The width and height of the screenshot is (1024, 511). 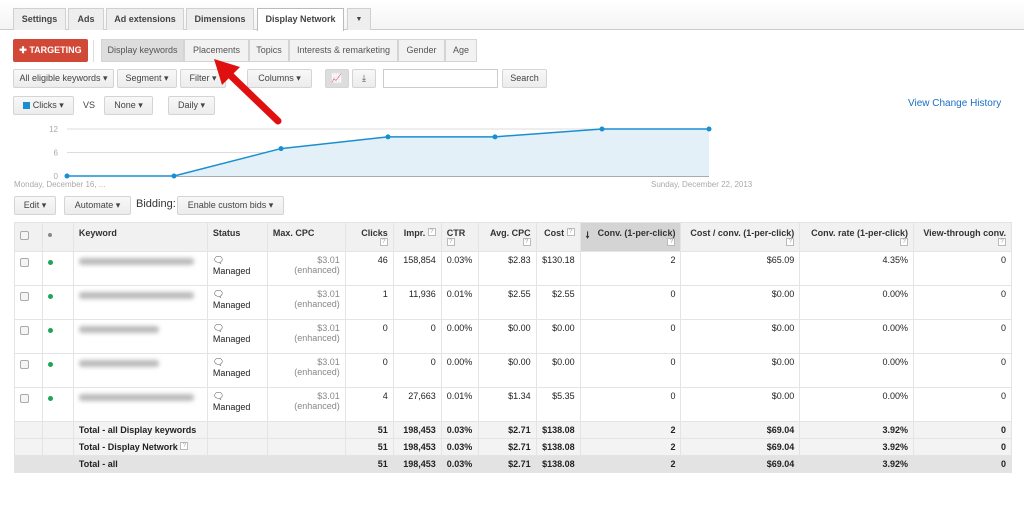 I want to click on header-avg-cpc: Avg. CPC?, so click(x=507, y=237).